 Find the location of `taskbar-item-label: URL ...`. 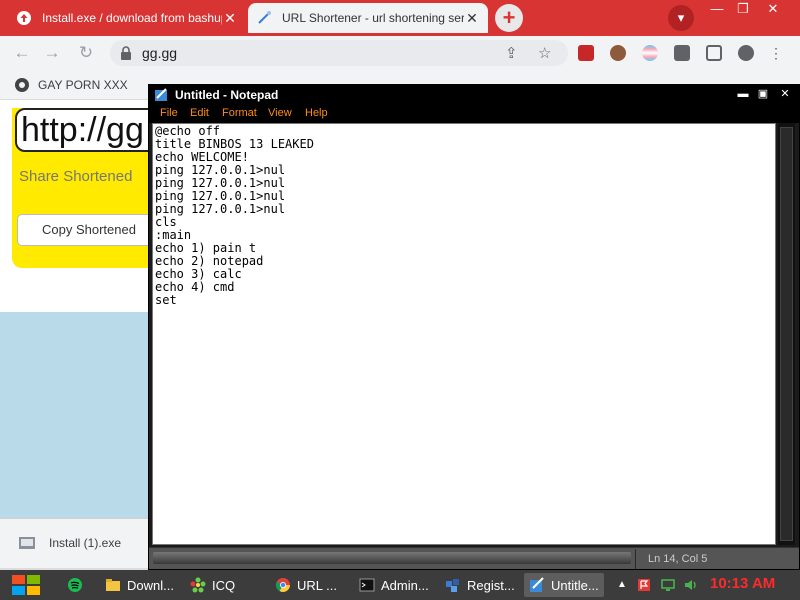

taskbar-item-label: URL ... is located at coordinates (317, 585).